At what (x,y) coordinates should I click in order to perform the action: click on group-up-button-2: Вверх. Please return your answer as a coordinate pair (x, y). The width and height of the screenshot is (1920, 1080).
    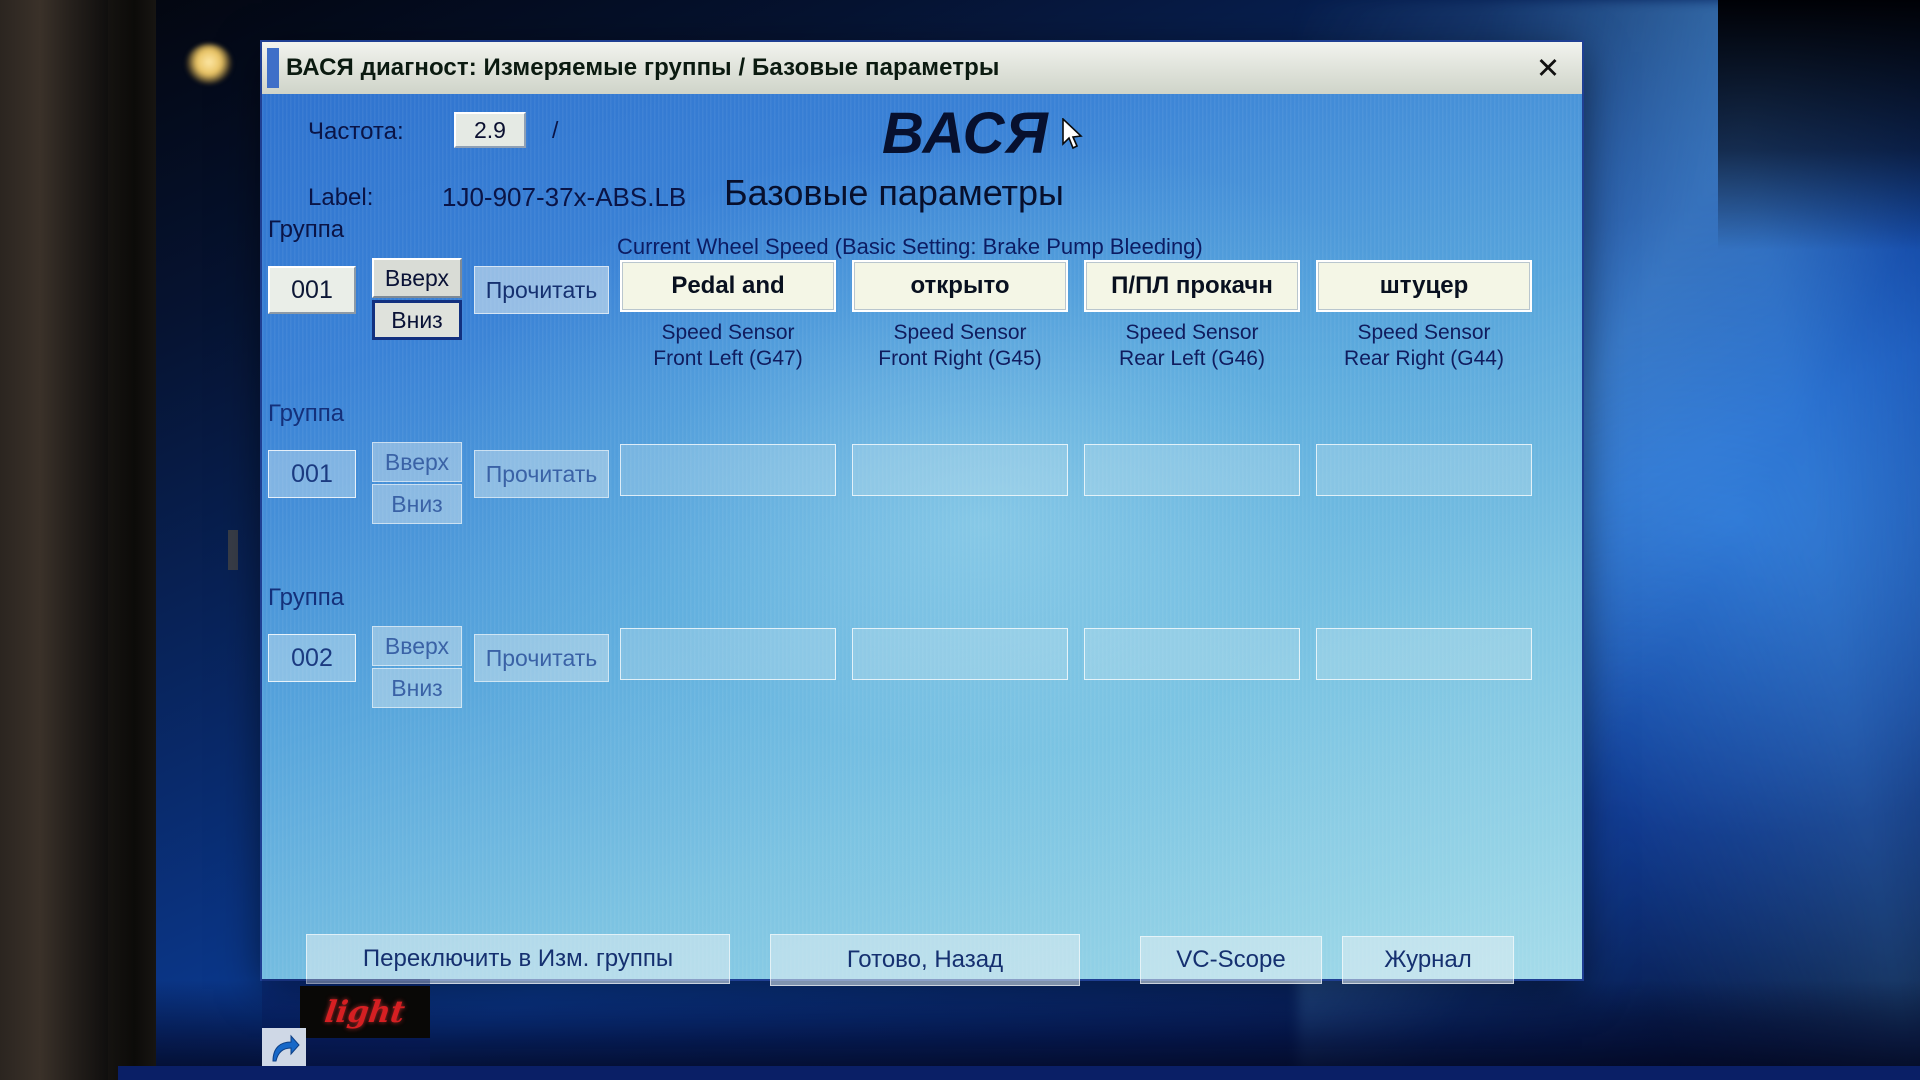
    Looking at the image, I should click on (417, 462).